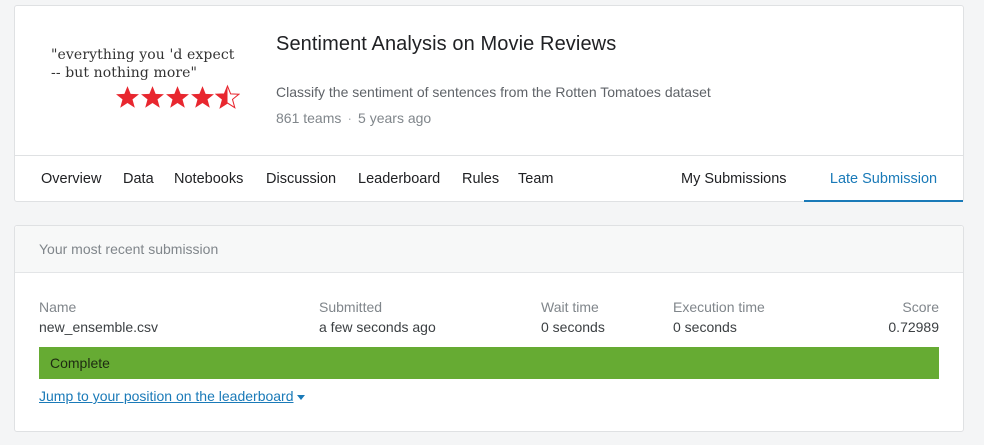  What do you see at coordinates (166, 396) in the screenshot?
I see `jump-link-text: Jump to your position on the leaderboard` at bounding box center [166, 396].